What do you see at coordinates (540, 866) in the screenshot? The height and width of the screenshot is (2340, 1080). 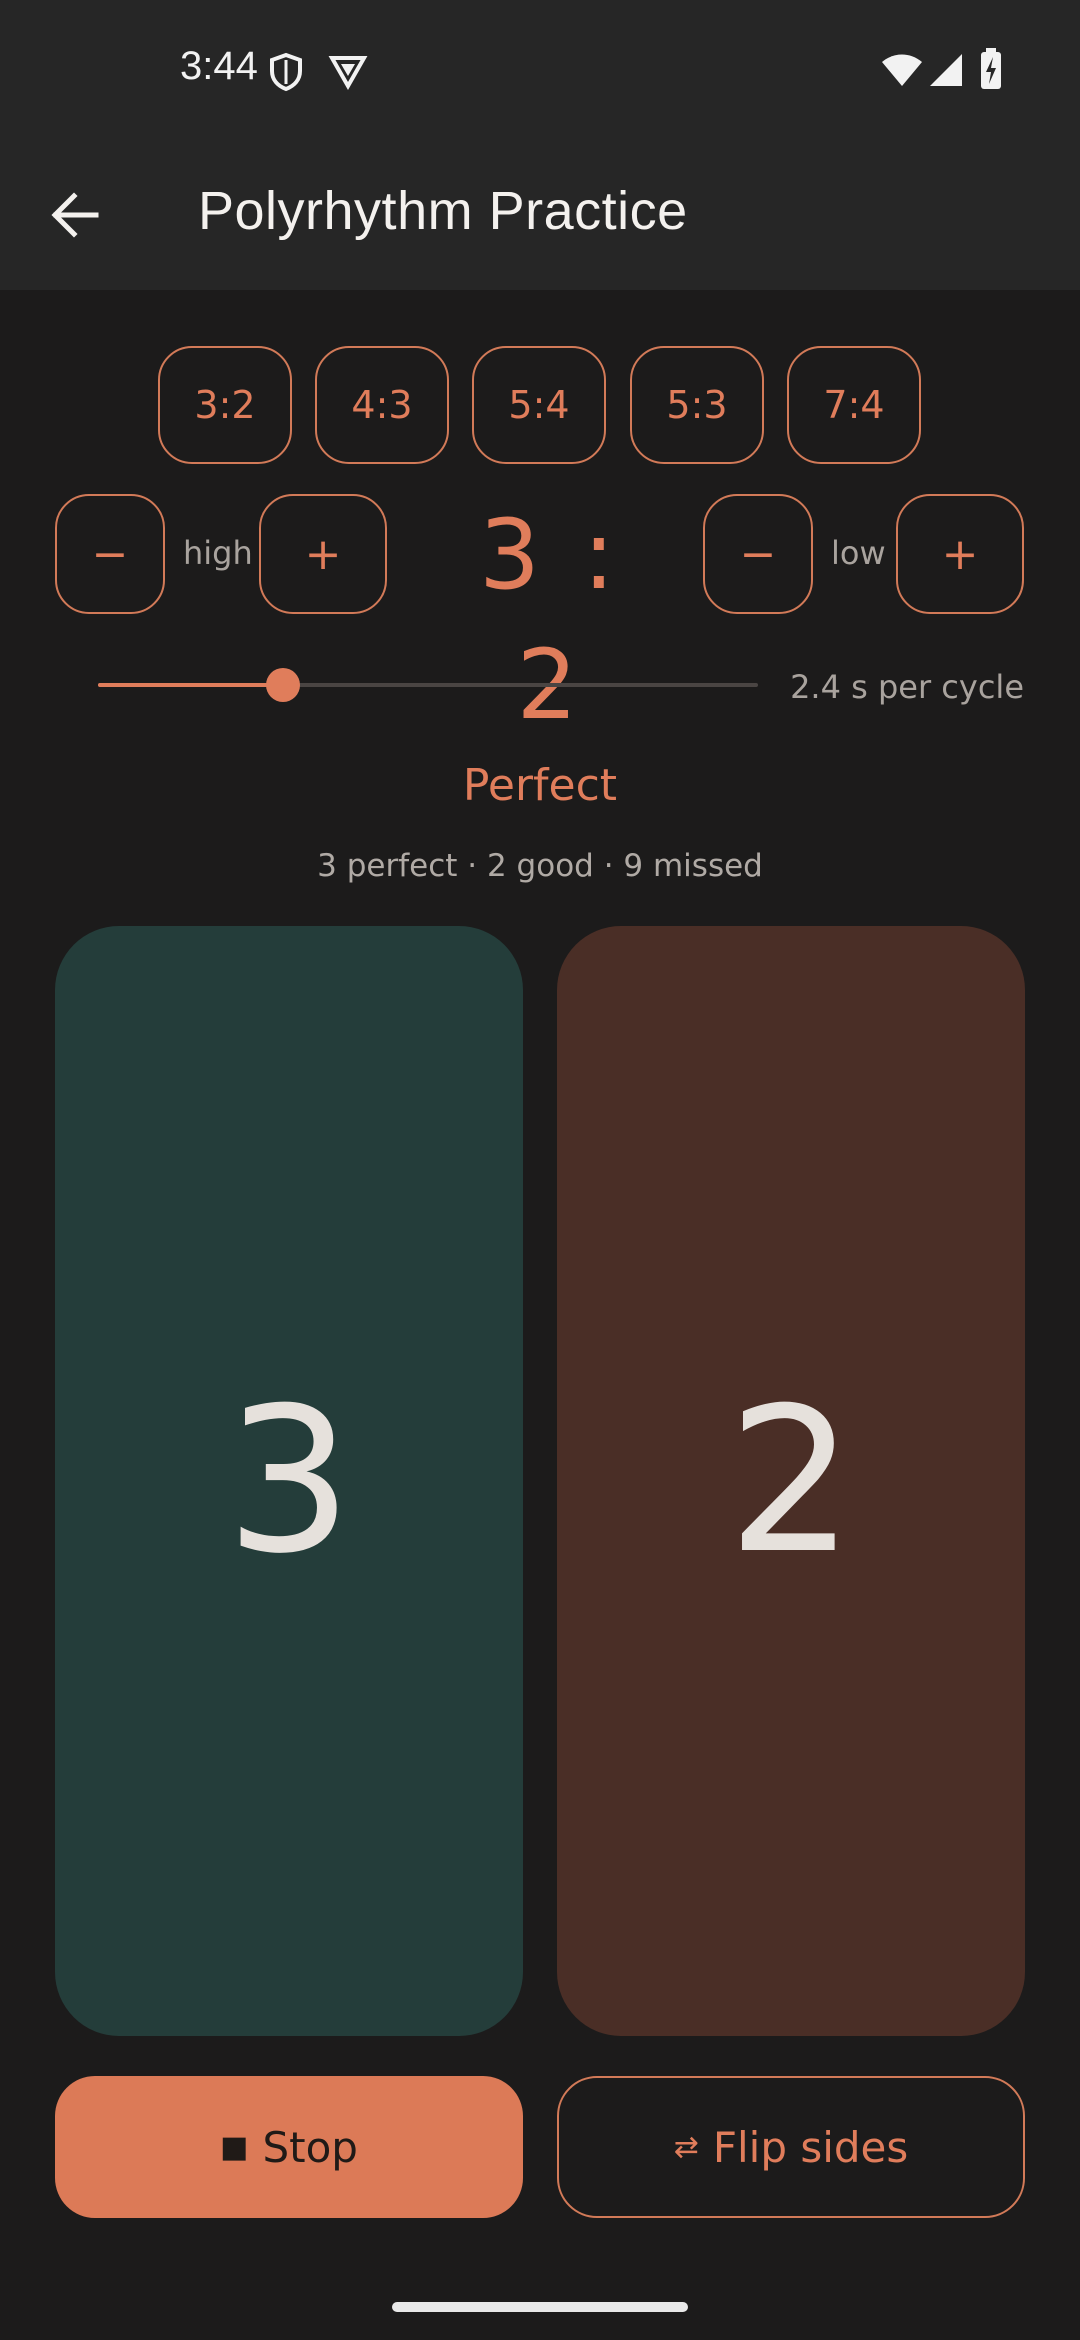 I see `score-summary: 3 perfect · 2 good · 9 missed` at bounding box center [540, 866].